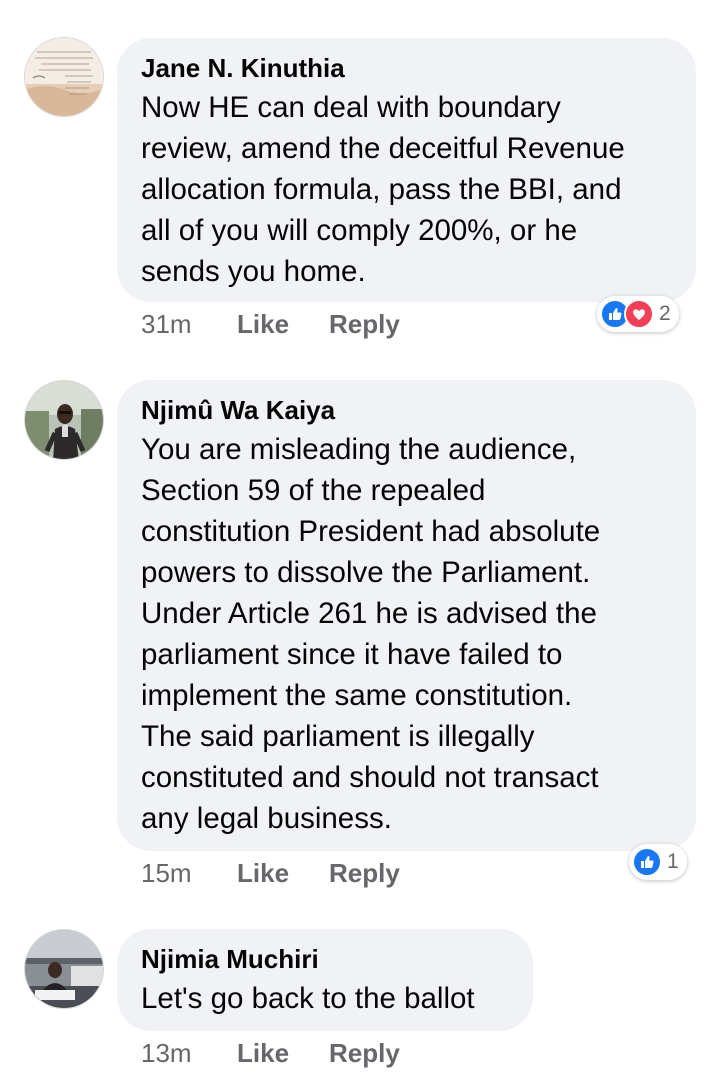  I want to click on reactions-badge: 2, so click(638, 314).